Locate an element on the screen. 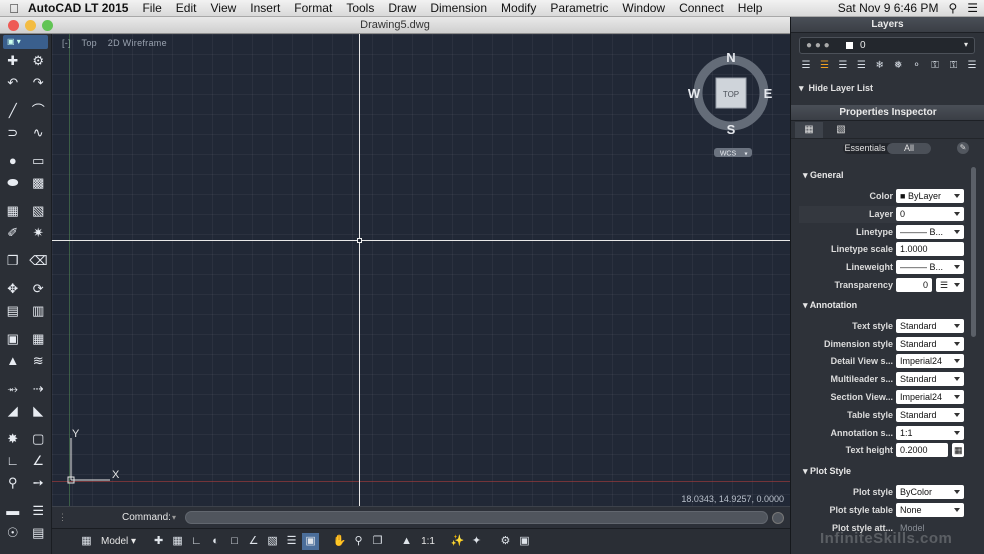 This screenshot has width=984, height=554. prop-value-layer: 0 is located at coordinates (930, 214).